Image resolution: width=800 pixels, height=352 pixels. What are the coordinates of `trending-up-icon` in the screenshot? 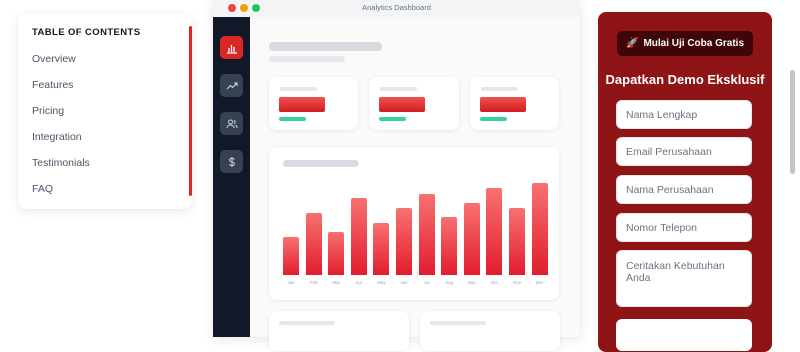 It's located at (231, 85).